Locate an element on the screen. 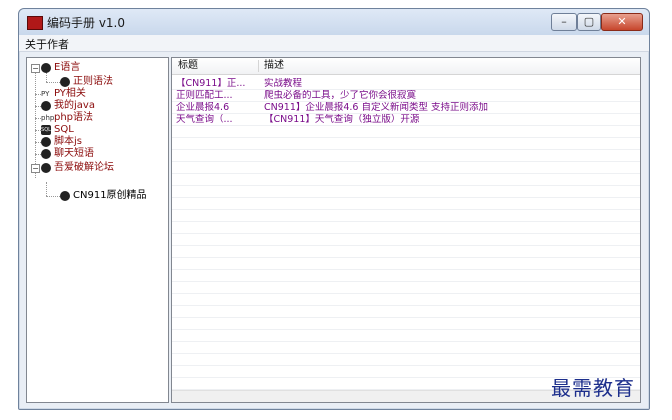 The height and width of the screenshot is (420, 672). minimize-button: – is located at coordinates (564, 22).